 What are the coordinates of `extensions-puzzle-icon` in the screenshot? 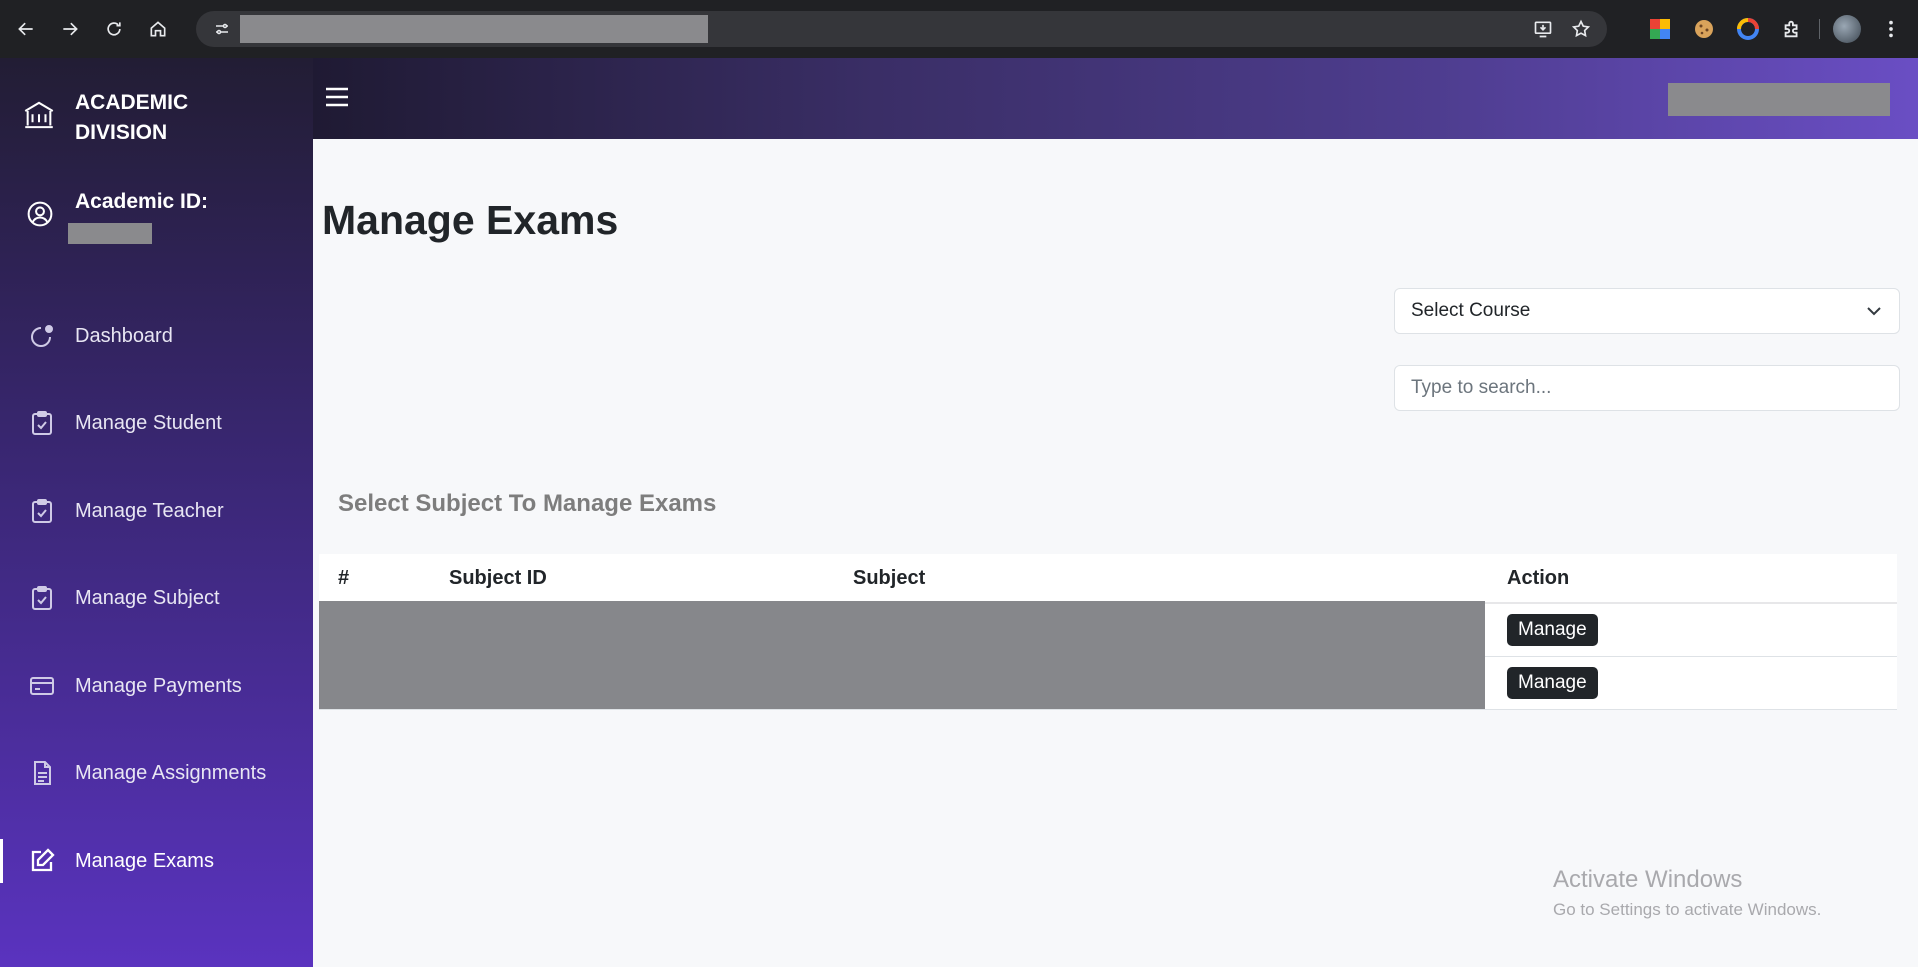 It's located at (1792, 29).